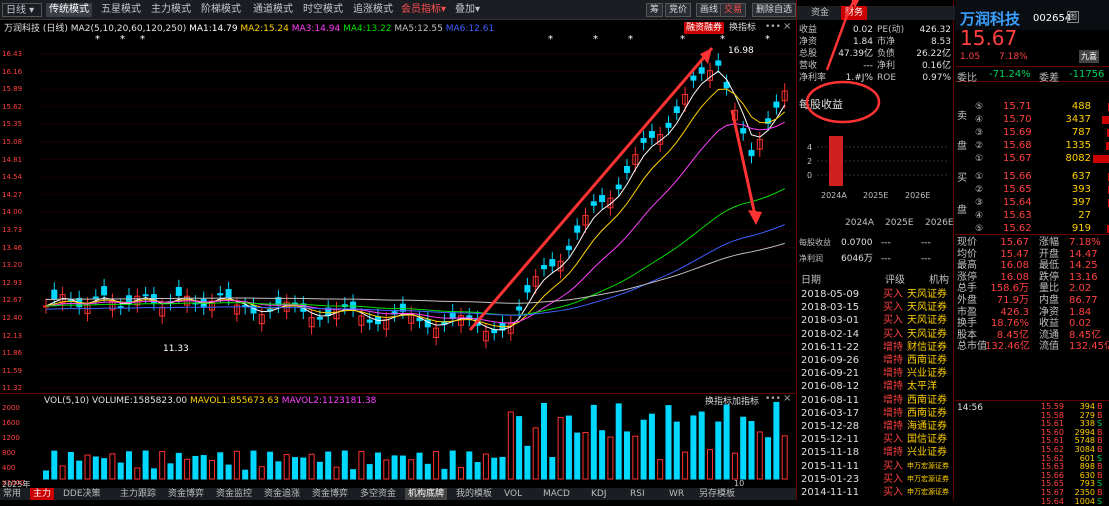  I want to click on rating-date: 2015-12-11, so click(830, 439).